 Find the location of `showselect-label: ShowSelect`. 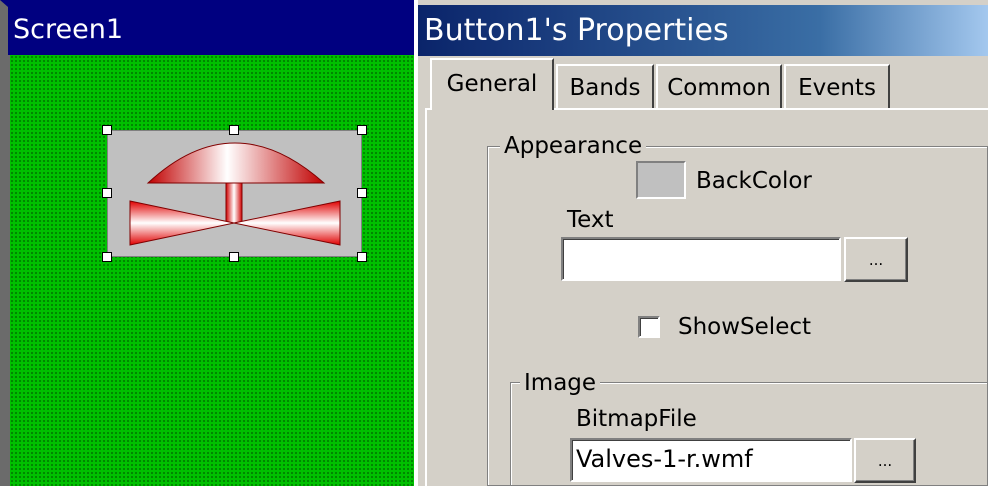

showselect-label: ShowSelect is located at coordinates (744, 327).